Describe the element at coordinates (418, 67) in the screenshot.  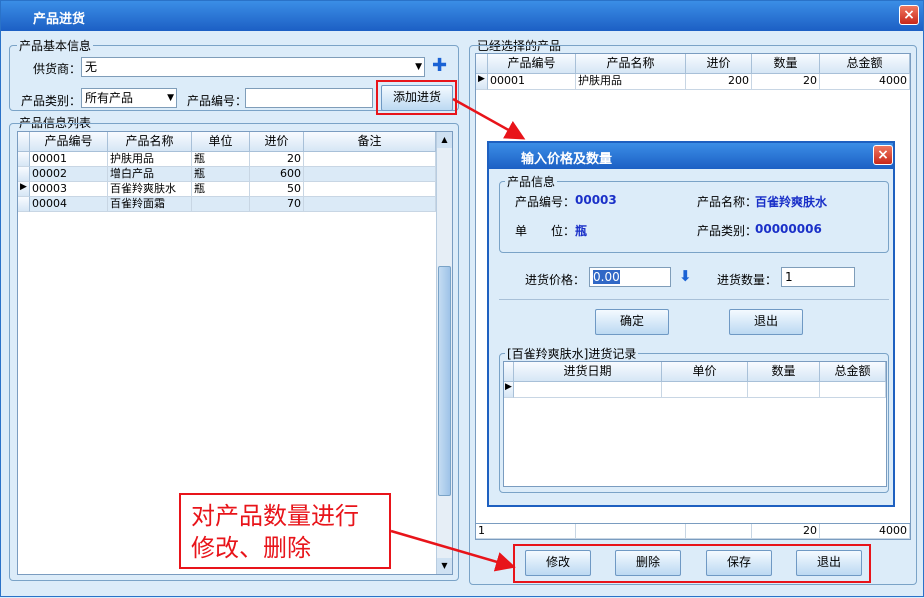
I see `chevron-down-icon: ▼` at that location.